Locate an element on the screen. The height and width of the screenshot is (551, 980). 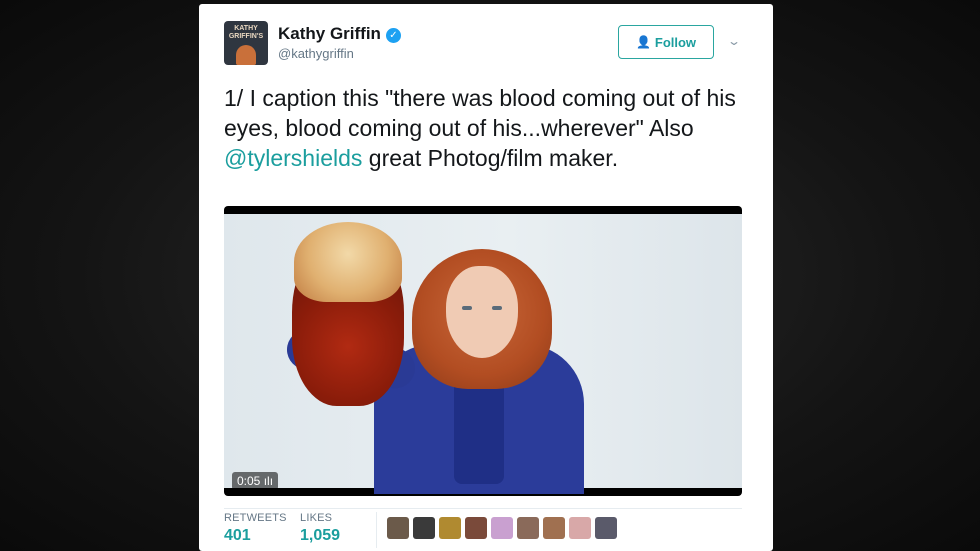
chevron-down-icon: ⌄ is located at coordinates (734, 41).